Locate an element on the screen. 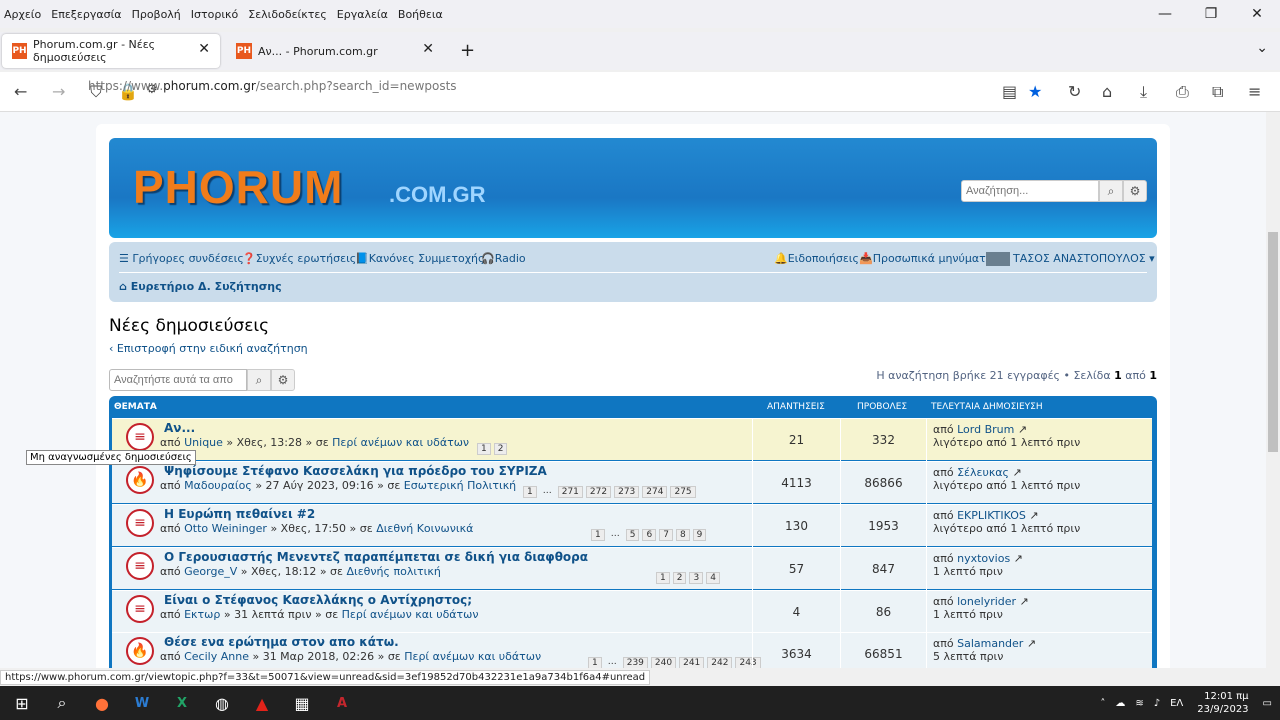 The width and height of the screenshot is (1280, 720). language-indicator: ΕΛ is located at coordinates (1176, 703).